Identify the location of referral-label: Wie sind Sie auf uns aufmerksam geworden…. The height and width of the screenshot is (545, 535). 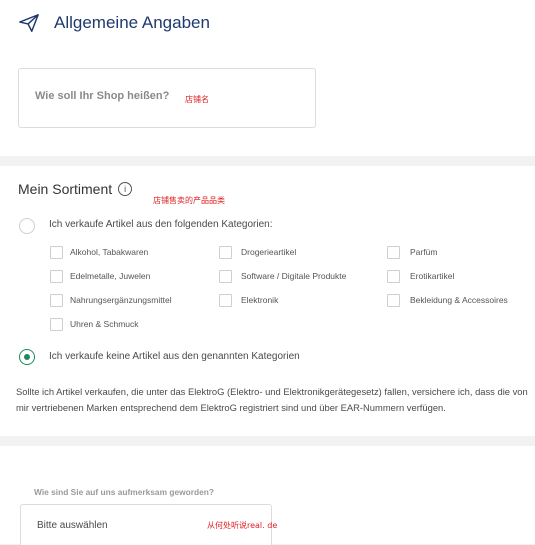
(124, 492).